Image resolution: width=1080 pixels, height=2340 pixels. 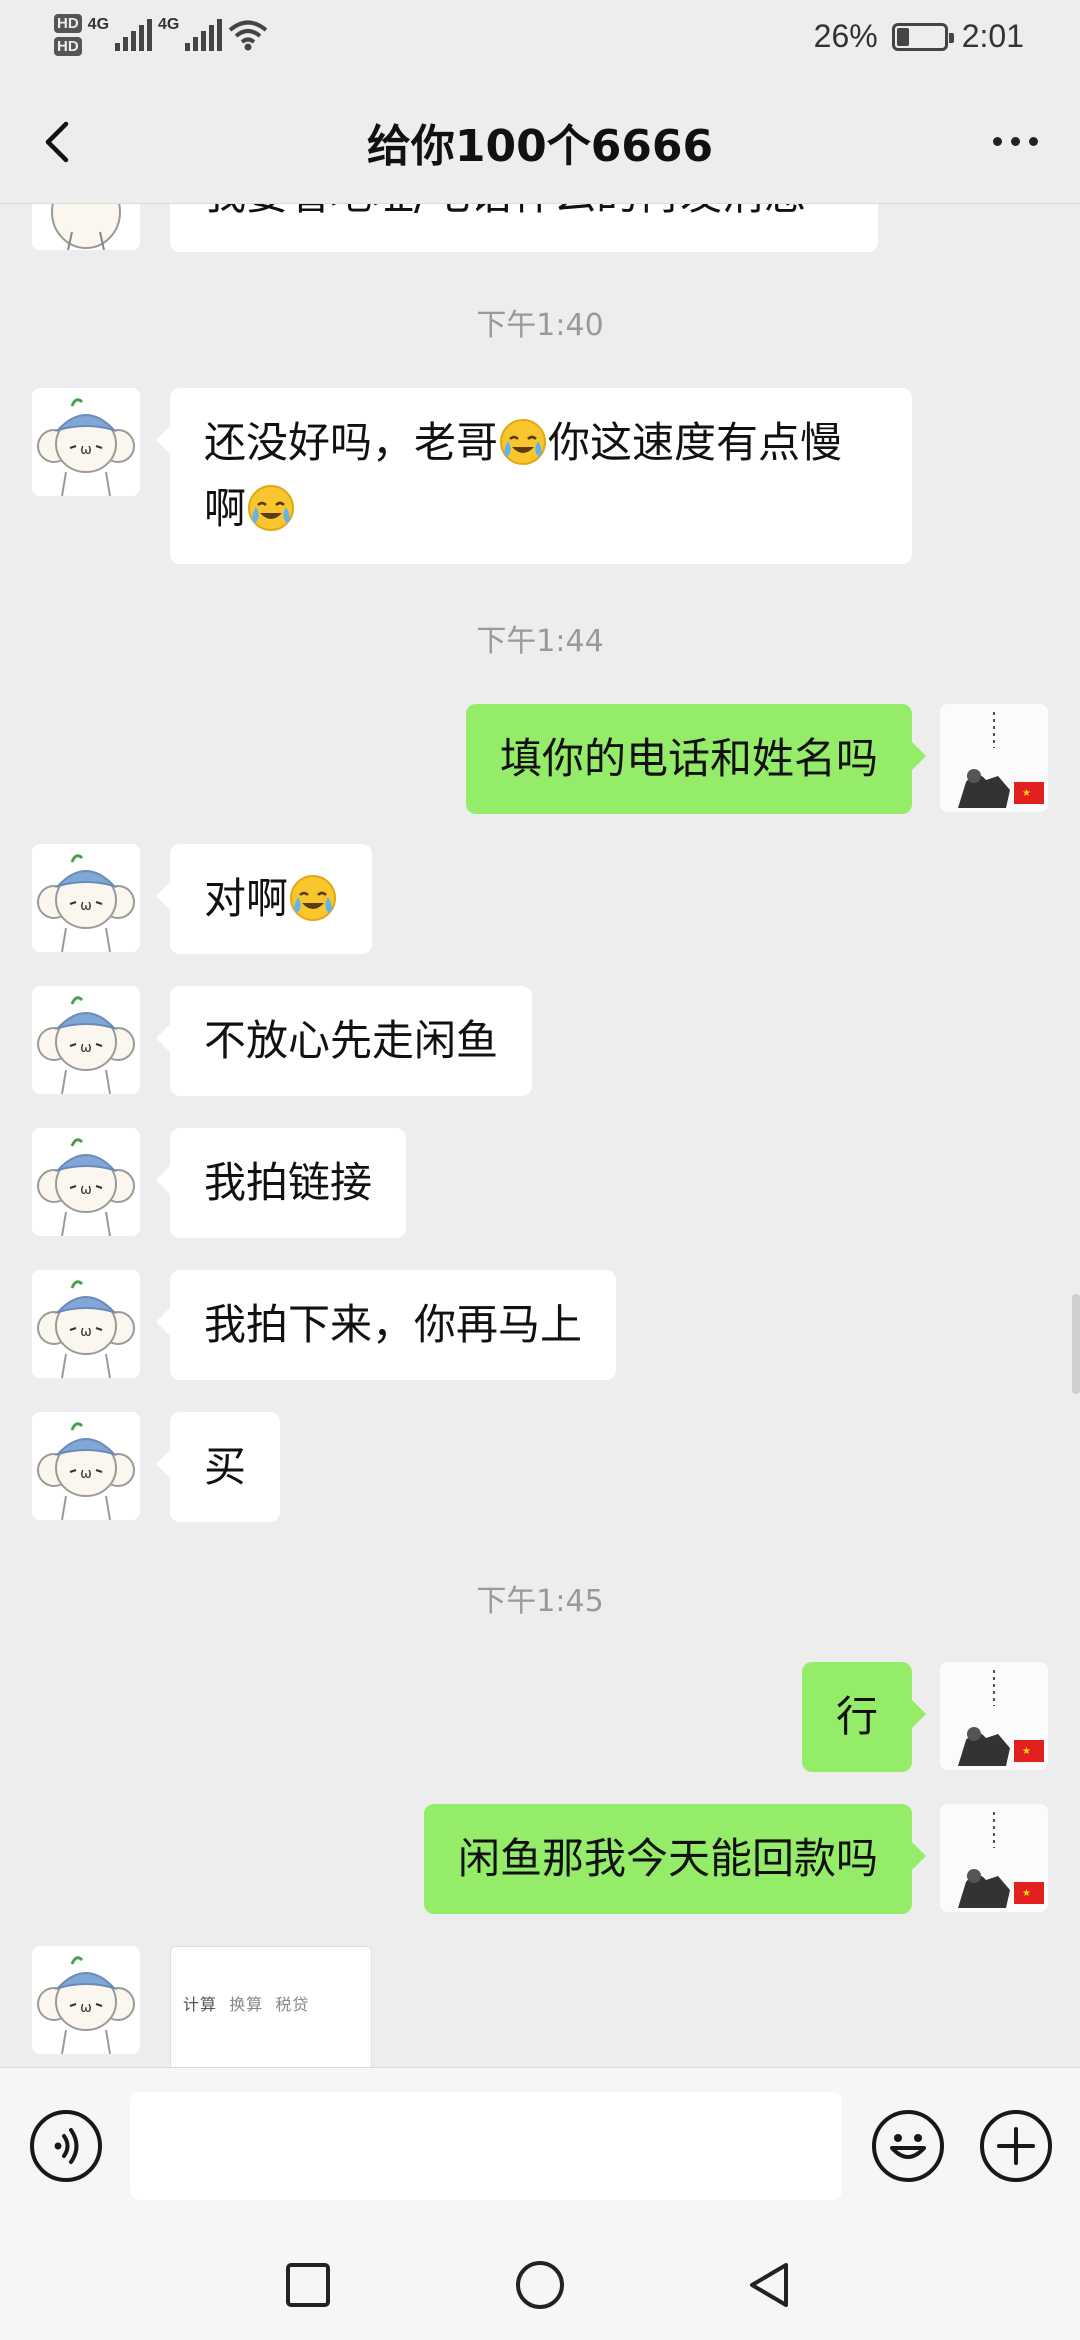 I want to click on chat-title: 给你100个6666, so click(x=540, y=146).